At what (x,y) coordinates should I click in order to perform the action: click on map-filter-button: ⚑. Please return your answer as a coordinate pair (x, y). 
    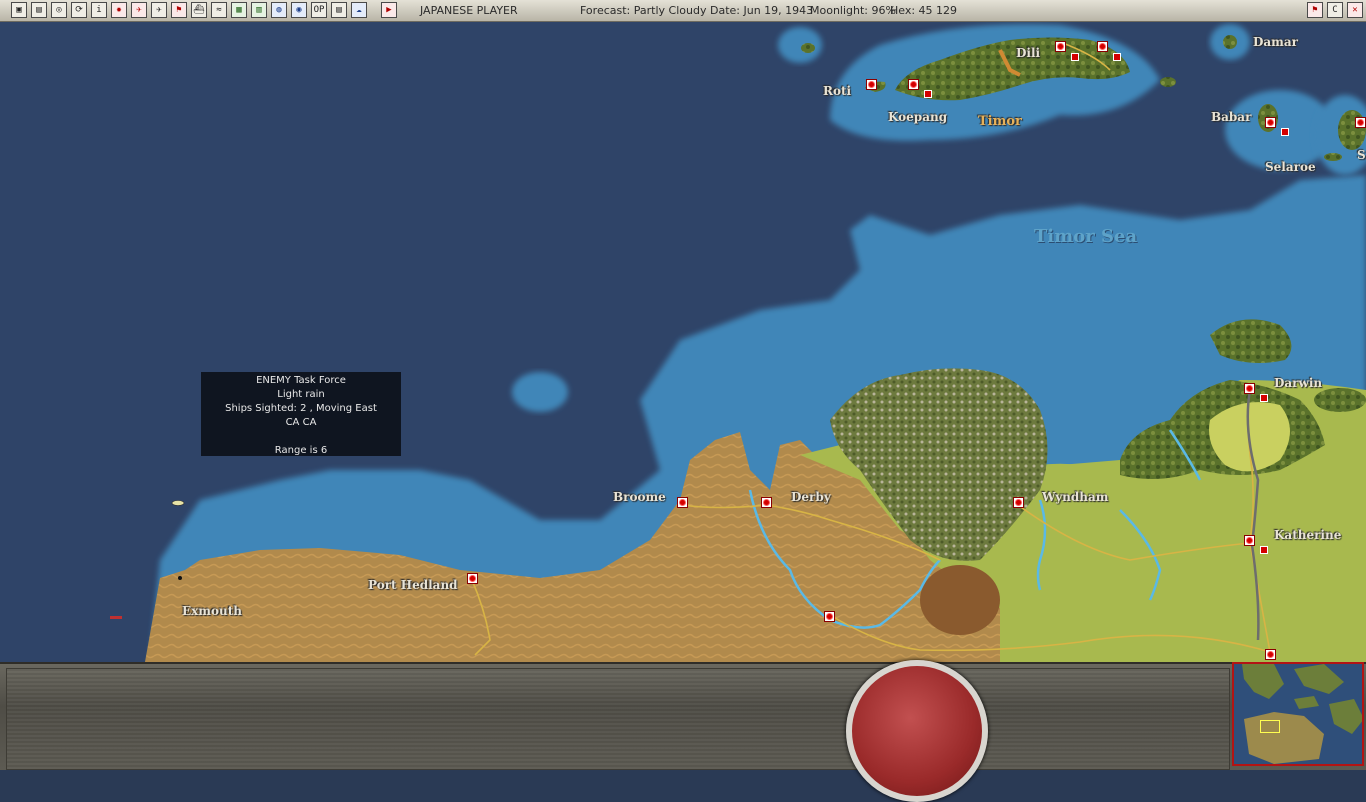
    Looking at the image, I should click on (1315, 10).